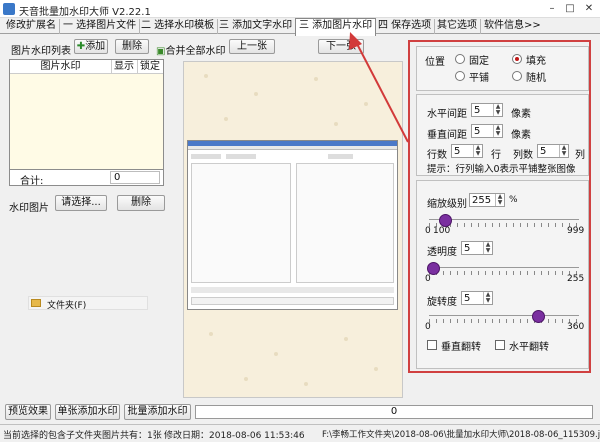  I want to click on cols-label: 列数, so click(523, 155).